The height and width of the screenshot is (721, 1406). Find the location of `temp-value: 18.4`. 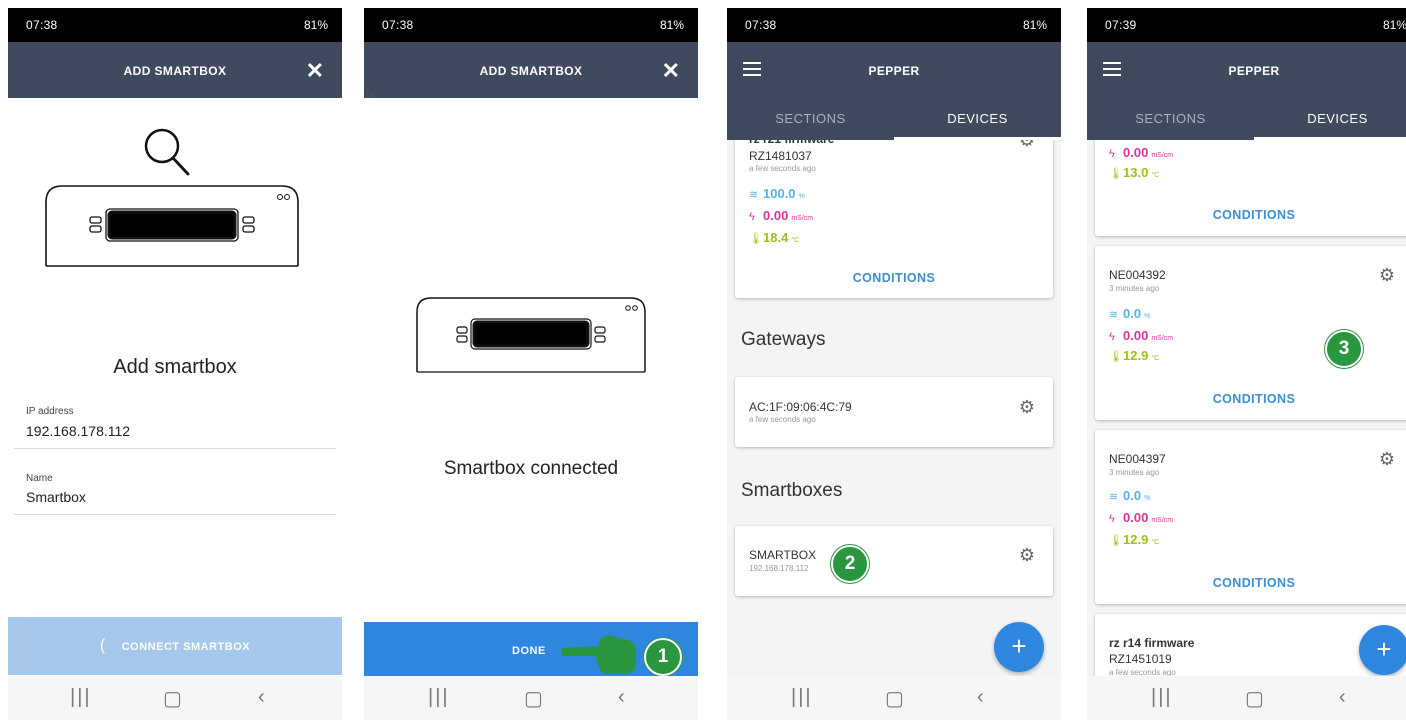

temp-value: 18.4 is located at coordinates (776, 237).